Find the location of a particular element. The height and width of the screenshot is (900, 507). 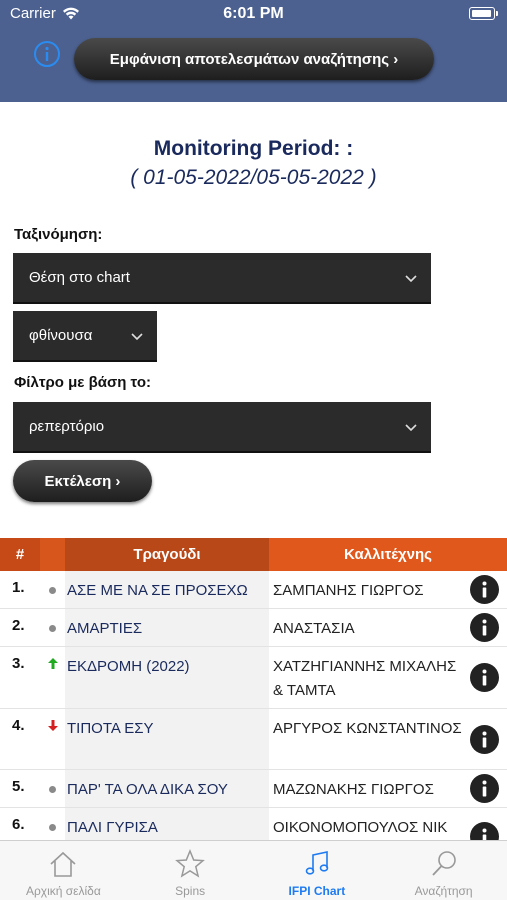

tab-home: Αρχική σελίδα is located at coordinates (63, 870).